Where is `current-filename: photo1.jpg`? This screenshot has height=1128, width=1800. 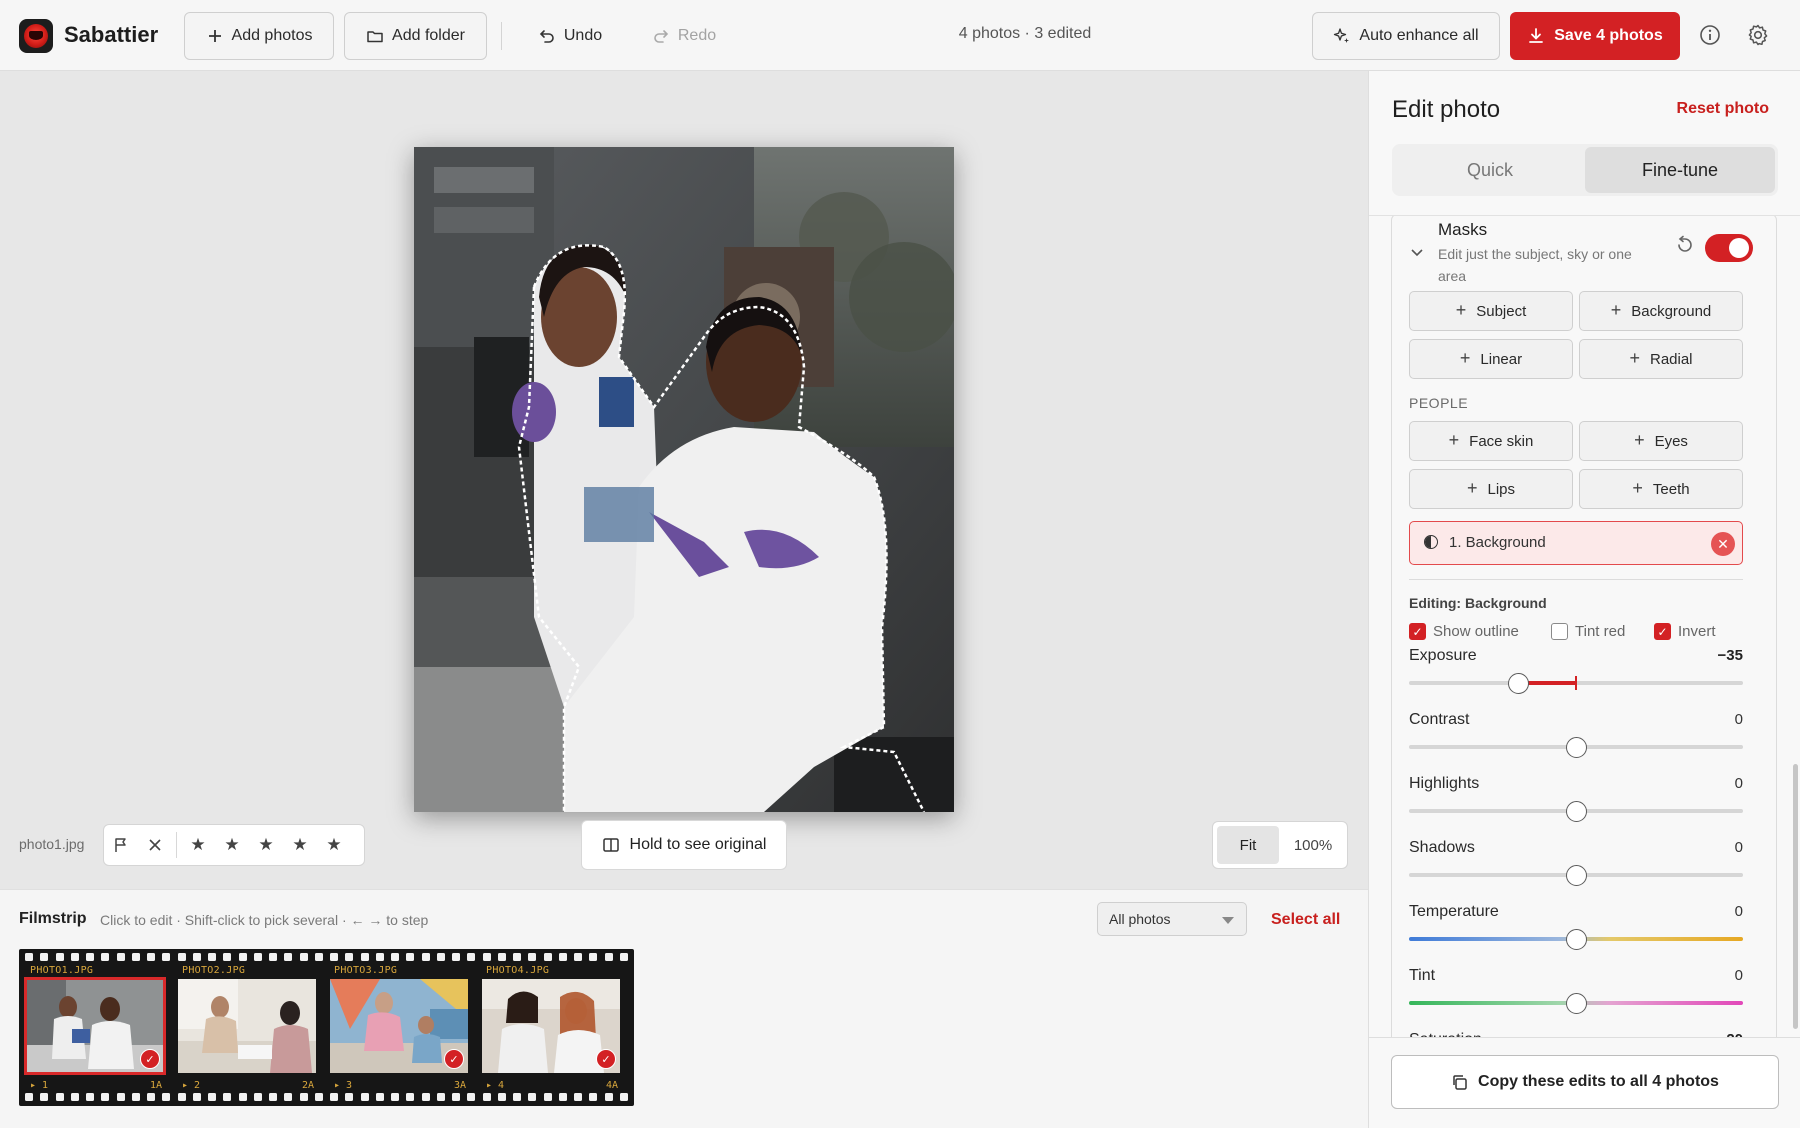
current-filename: photo1.jpg is located at coordinates (52, 844).